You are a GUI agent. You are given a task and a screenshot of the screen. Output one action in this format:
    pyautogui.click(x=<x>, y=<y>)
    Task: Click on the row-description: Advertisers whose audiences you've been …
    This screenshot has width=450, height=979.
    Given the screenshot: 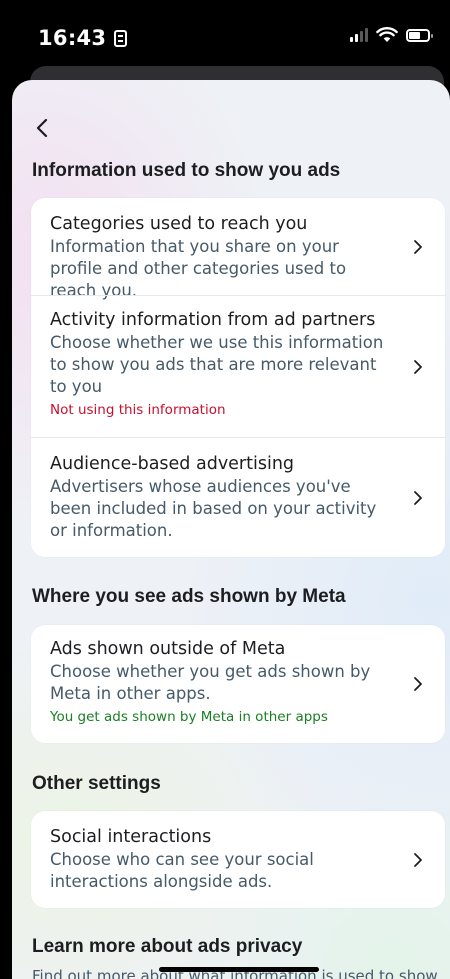 What is the action you would take?
    pyautogui.click(x=213, y=508)
    